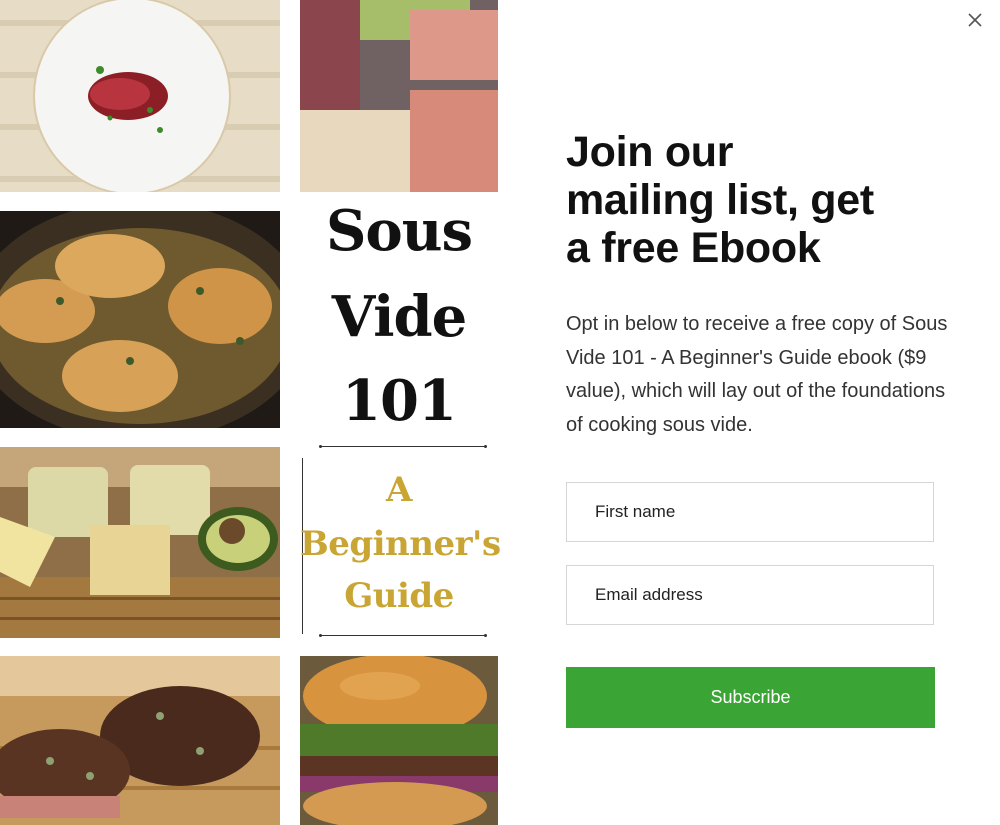  I want to click on photo-steaks-board, so click(140, 740).